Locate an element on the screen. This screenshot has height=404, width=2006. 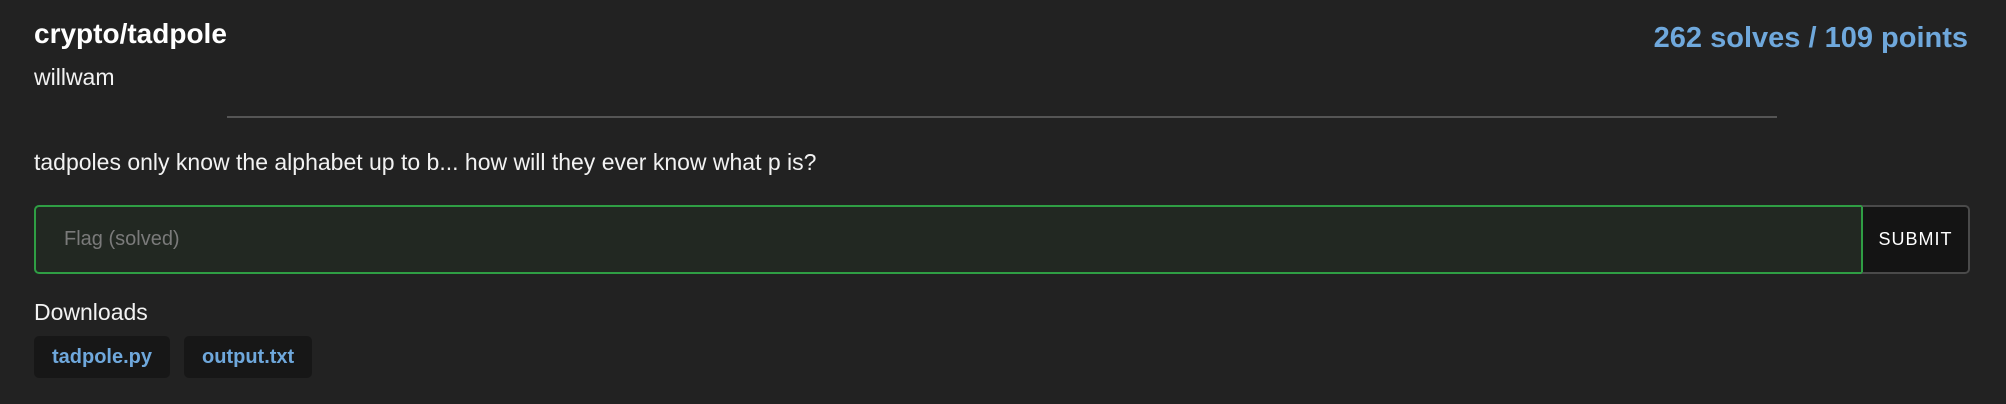
challenge-stats: 262 solves / 109 points is located at coordinates (1810, 38).